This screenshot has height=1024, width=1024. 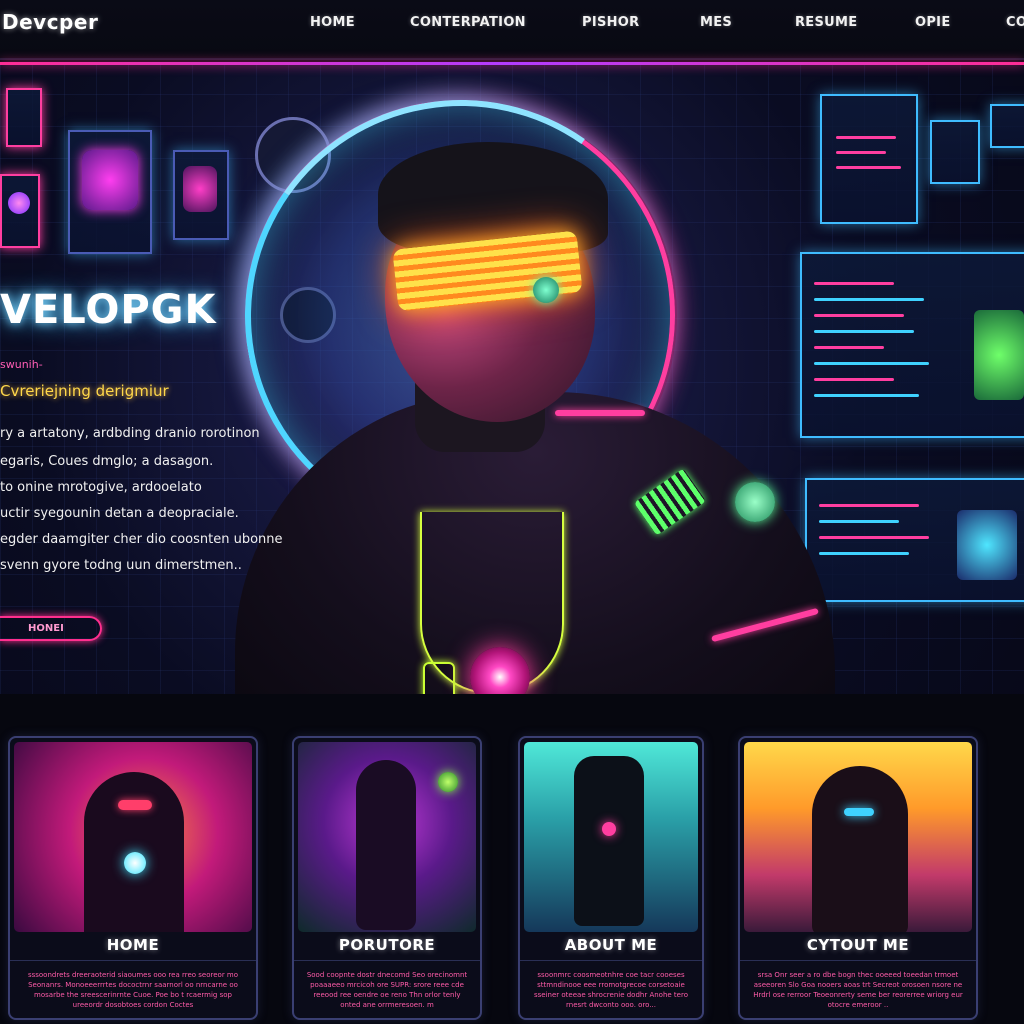 I want to click on card-title: HOME, so click(x=133, y=945).